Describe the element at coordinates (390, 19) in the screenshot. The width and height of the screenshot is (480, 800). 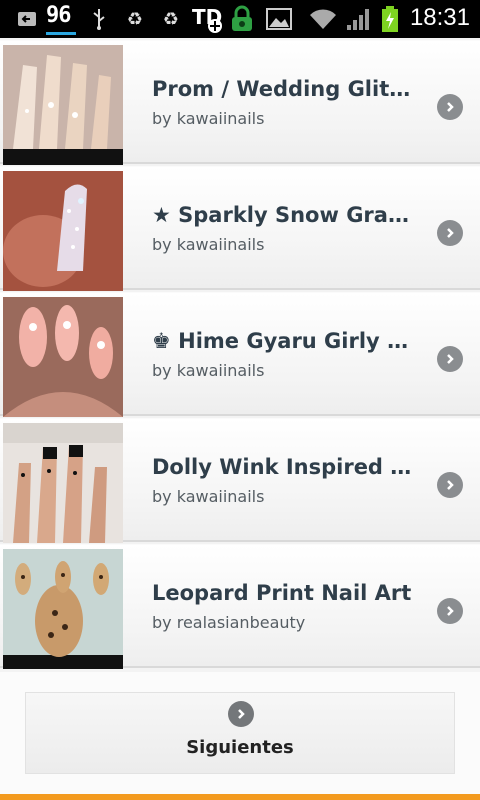
I see `battery-charging-icon` at that location.